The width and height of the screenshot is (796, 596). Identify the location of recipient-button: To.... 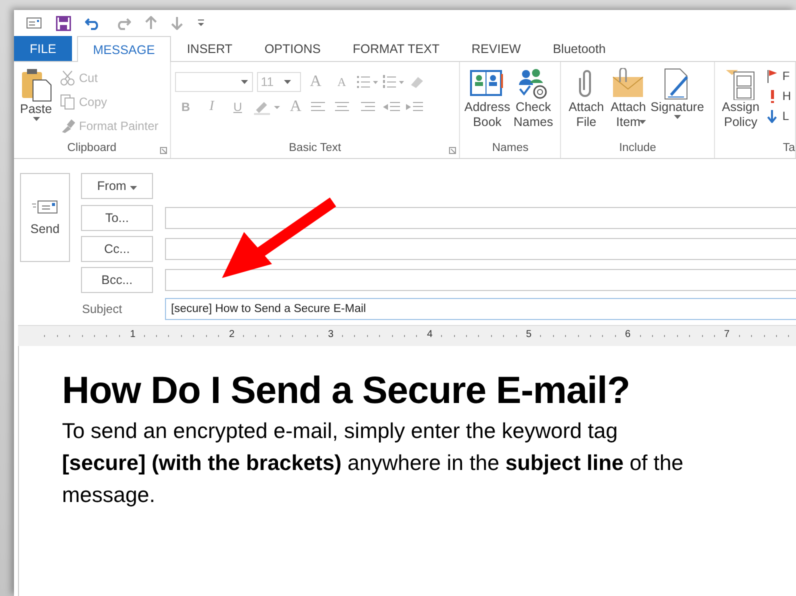
(117, 218).